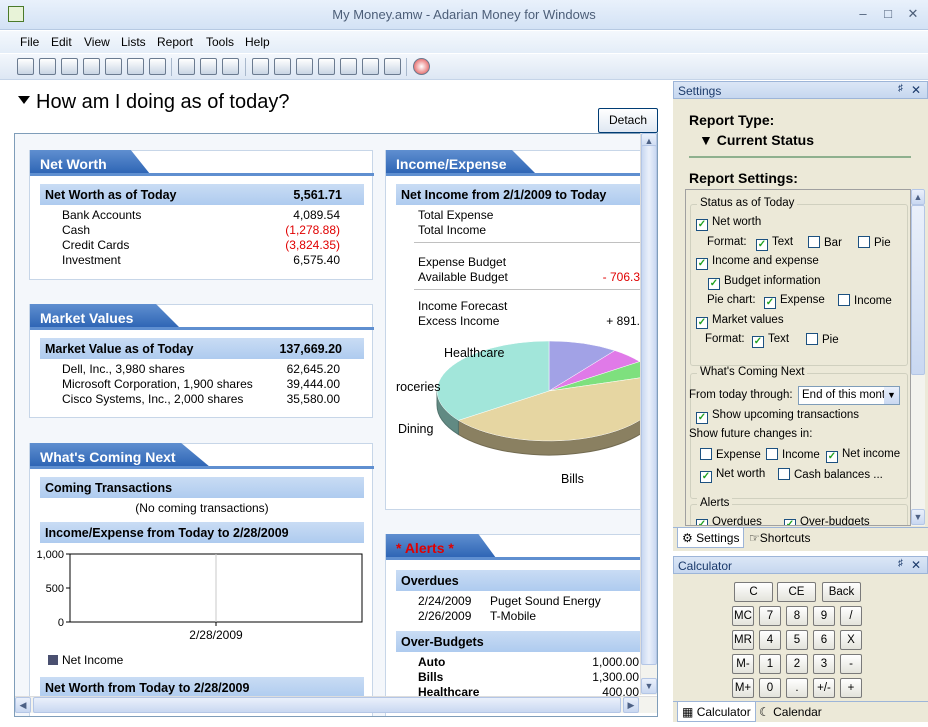 This screenshot has height=727, width=928. What do you see at coordinates (444, 601) in the screenshot?
I see `overdue-date: 2/24/2009` at bounding box center [444, 601].